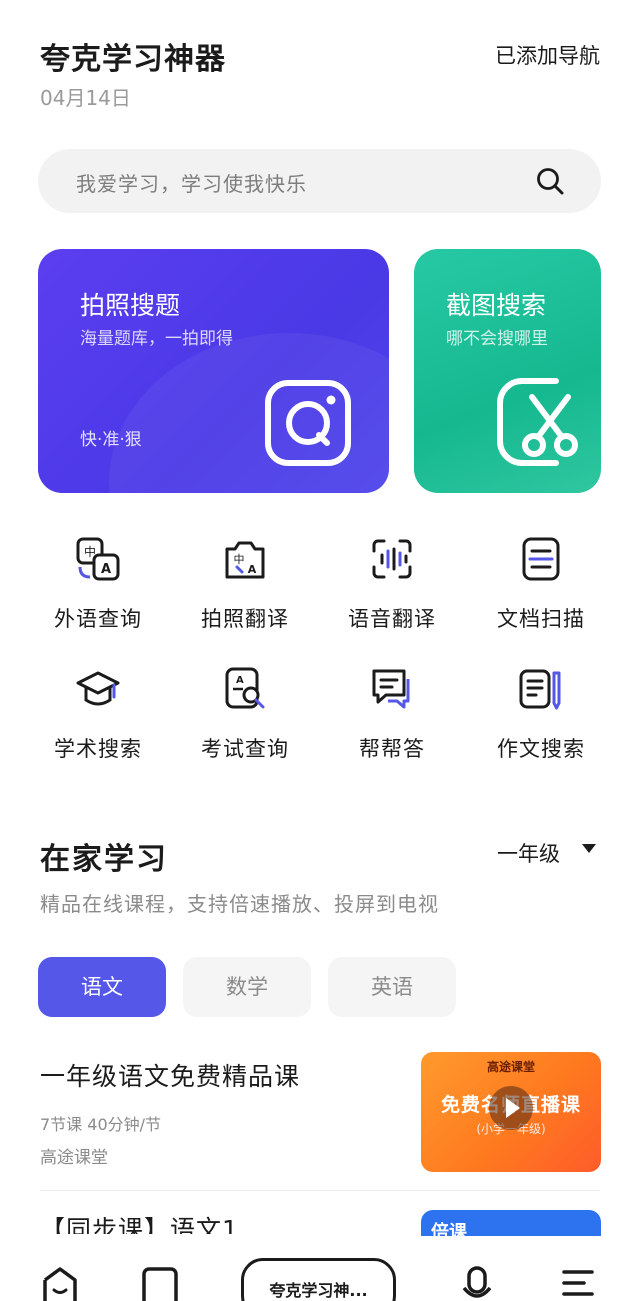 Image resolution: width=640 pixels, height=1301 pixels. Describe the element at coordinates (510, 1067) in the screenshot. I see `thumbnail-brand: 高途课堂` at that location.